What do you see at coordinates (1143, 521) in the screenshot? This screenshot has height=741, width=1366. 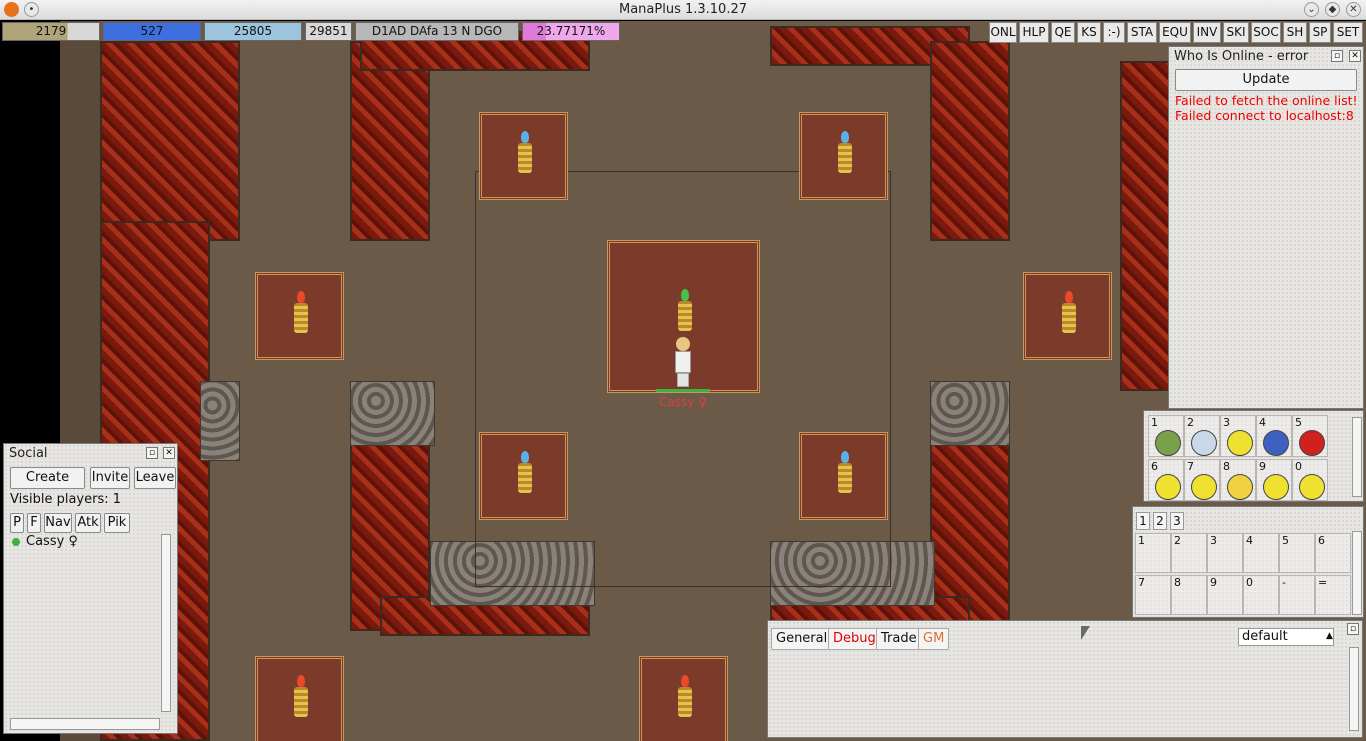 I see `shortcut-tab-1: 1` at bounding box center [1143, 521].